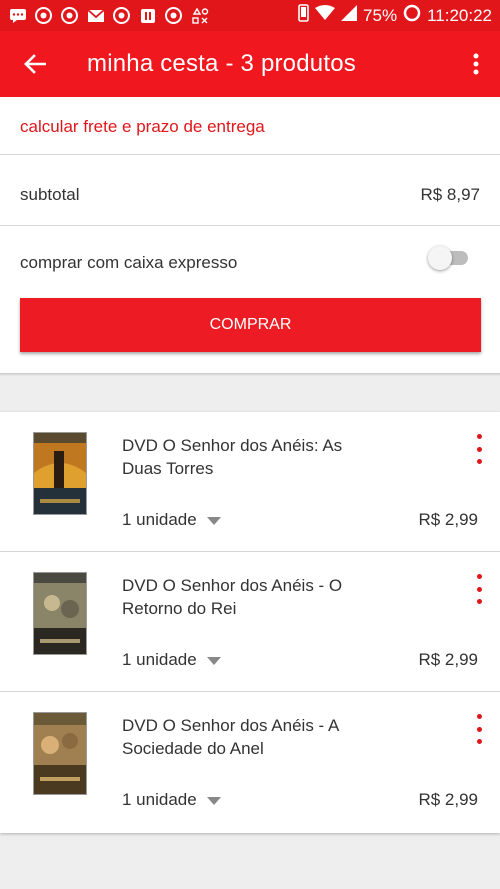 This screenshot has height=889, width=500. What do you see at coordinates (129, 262) in the screenshot?
I see `express-checkout-label: comprar com caixa expresso` at bounding box center [129, 262].